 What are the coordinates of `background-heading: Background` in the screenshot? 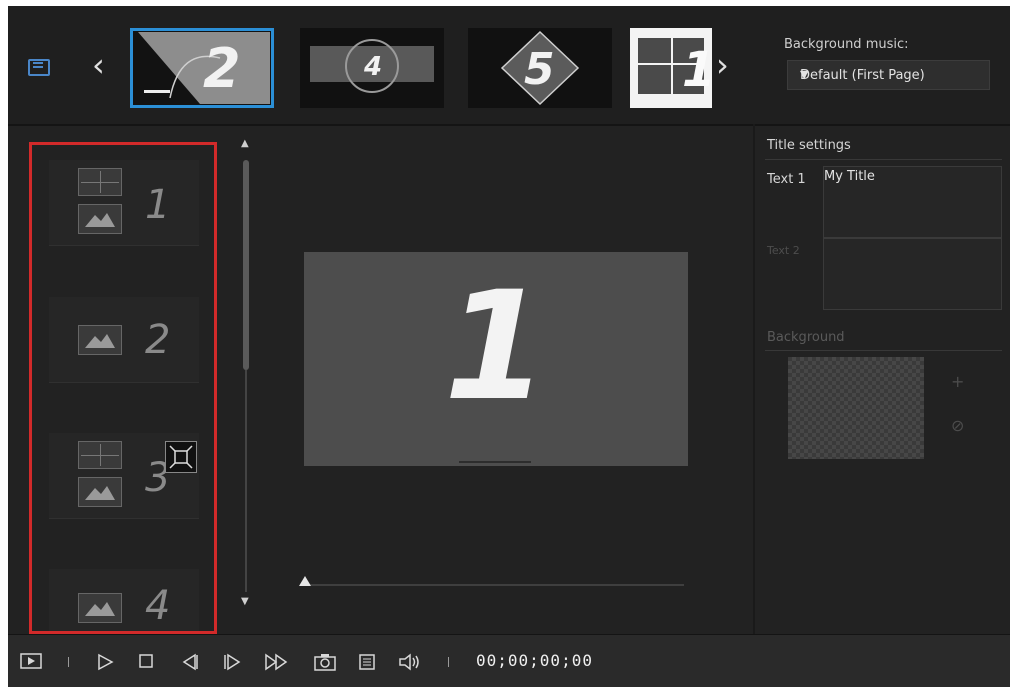 It's located at (806, 337).